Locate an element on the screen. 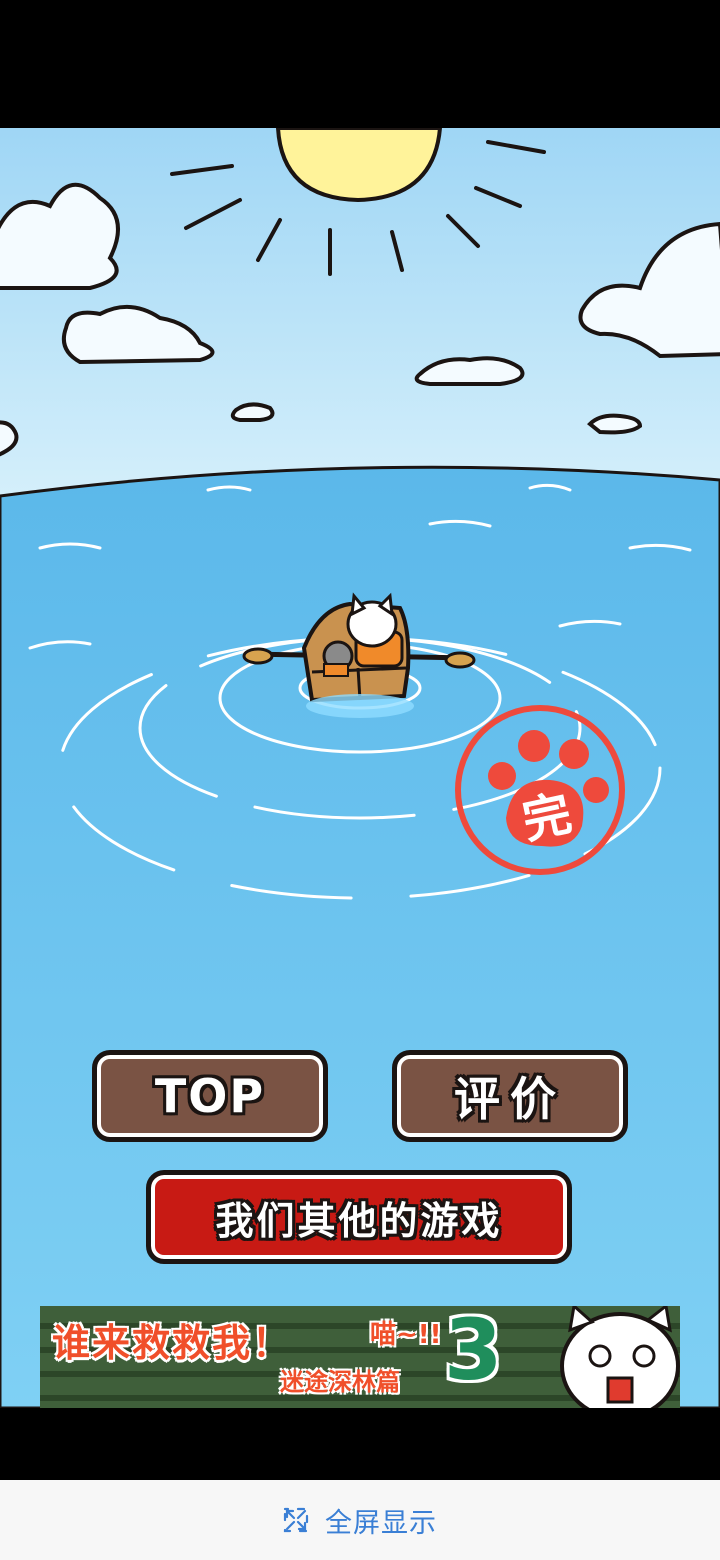  banner-meow: 喵~!! is located at coordinates (406, 1335).